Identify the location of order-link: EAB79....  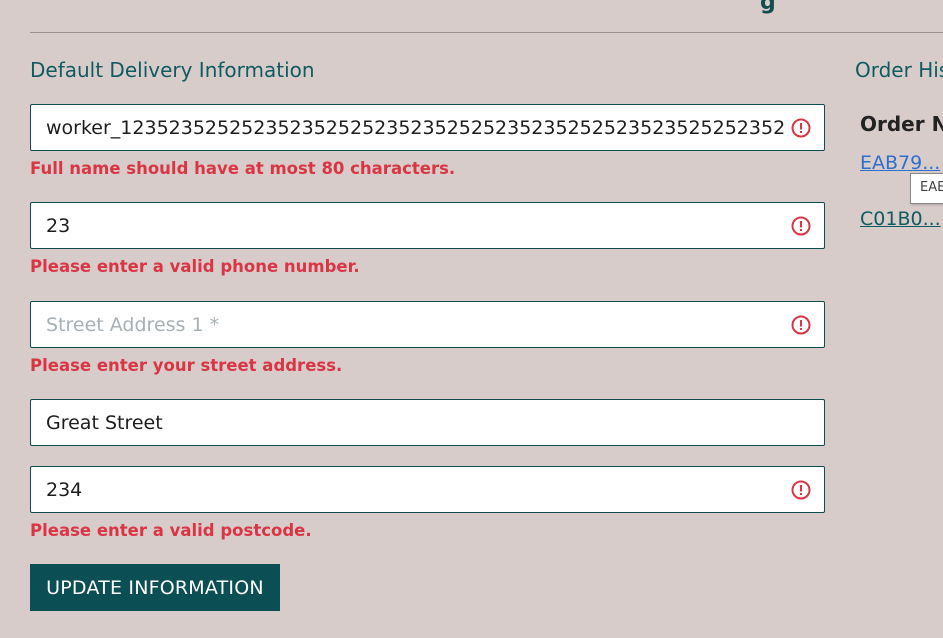
(900, 163).